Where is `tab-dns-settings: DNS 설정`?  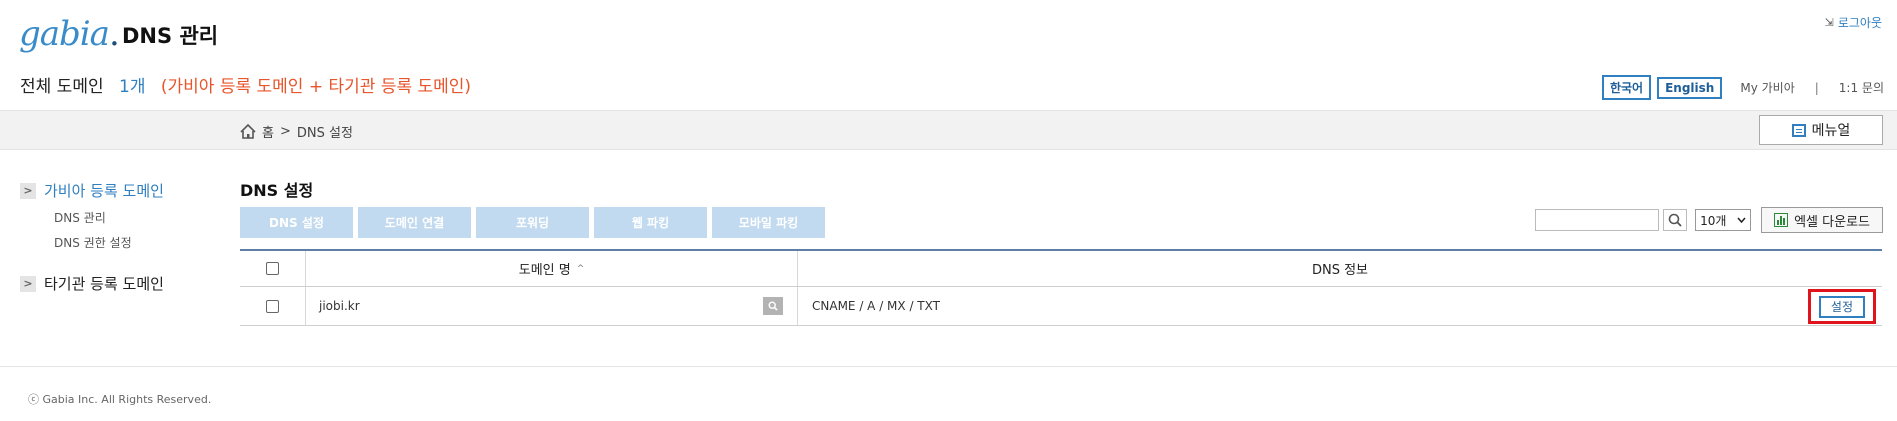 tab-dns-settings: DNS 설정 is located at coordinates (296, 222).